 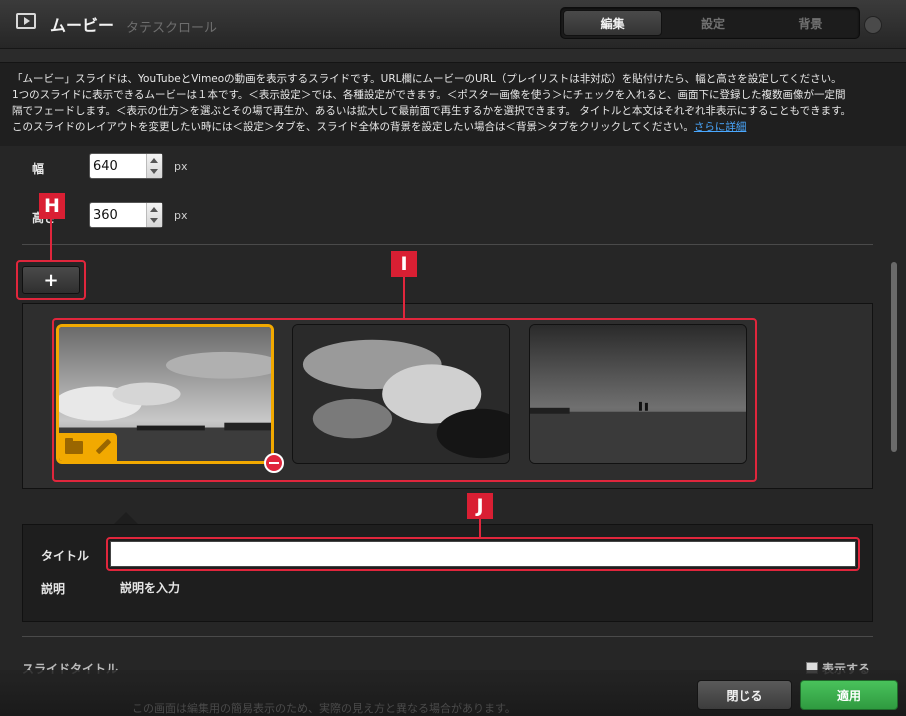 What do you see at coordinates (849, 695) in the screenshot?
I see `apply-button: 適用` at bounding box center [849, 695].